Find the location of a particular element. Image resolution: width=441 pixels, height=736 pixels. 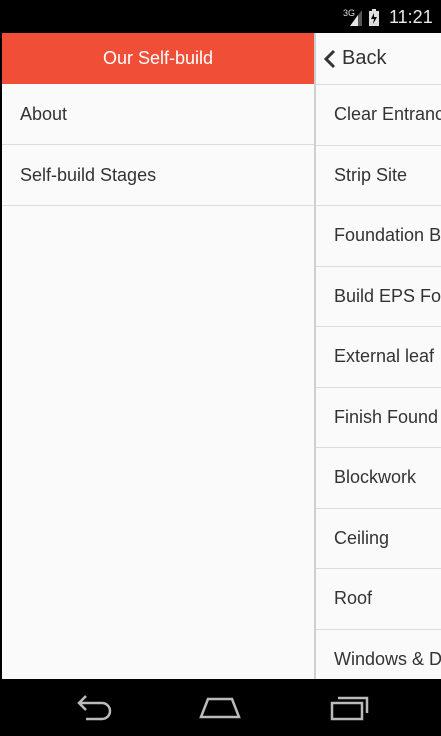

stage-item: Ceiling is located at coordinates (378, 539).